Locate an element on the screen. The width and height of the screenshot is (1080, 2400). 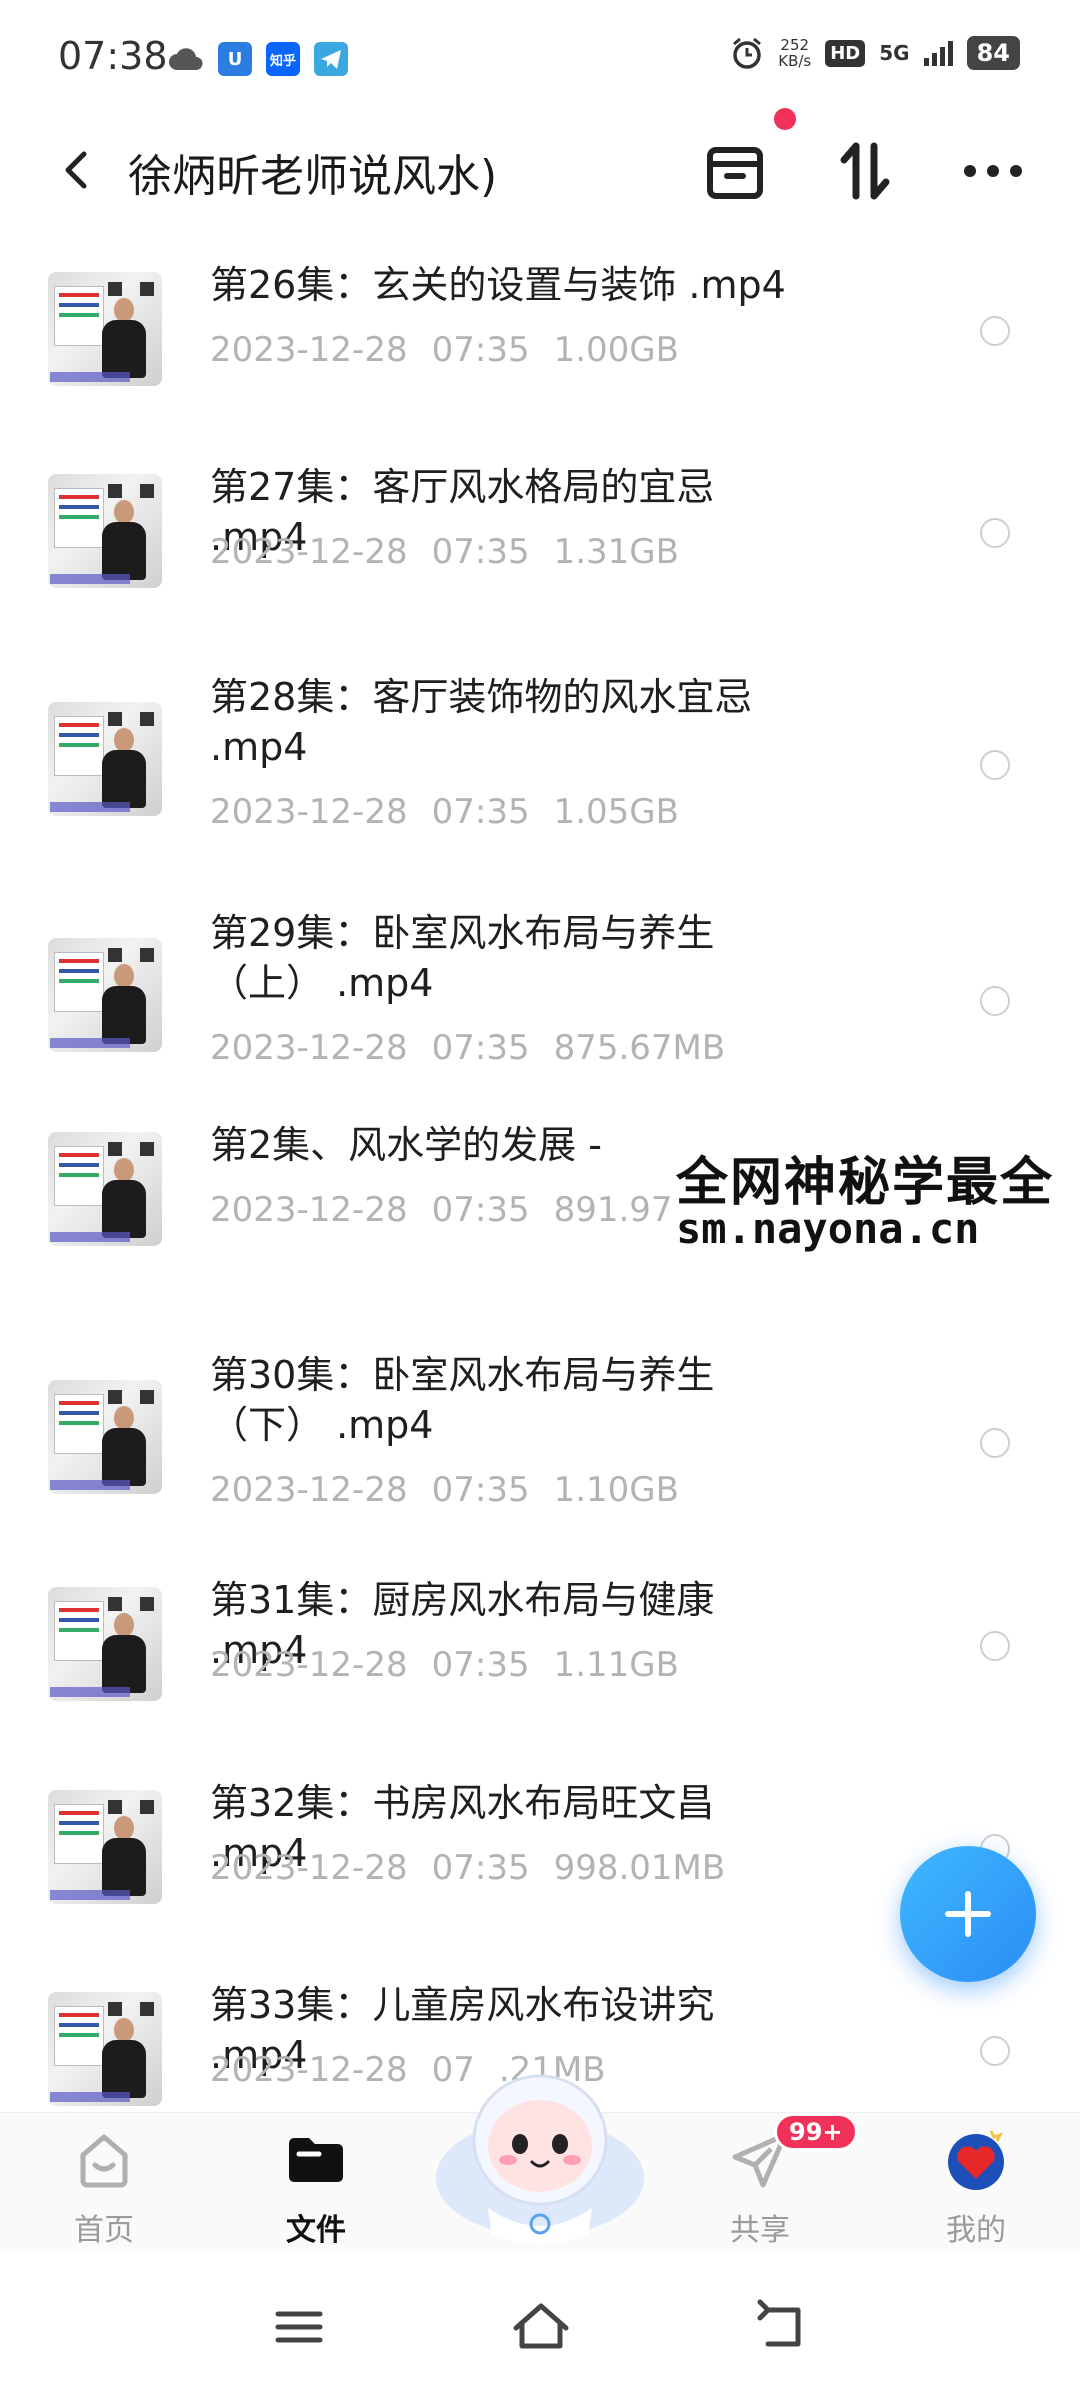
nav-share: 99+ 共享 is located at coordinates (769, 2183).